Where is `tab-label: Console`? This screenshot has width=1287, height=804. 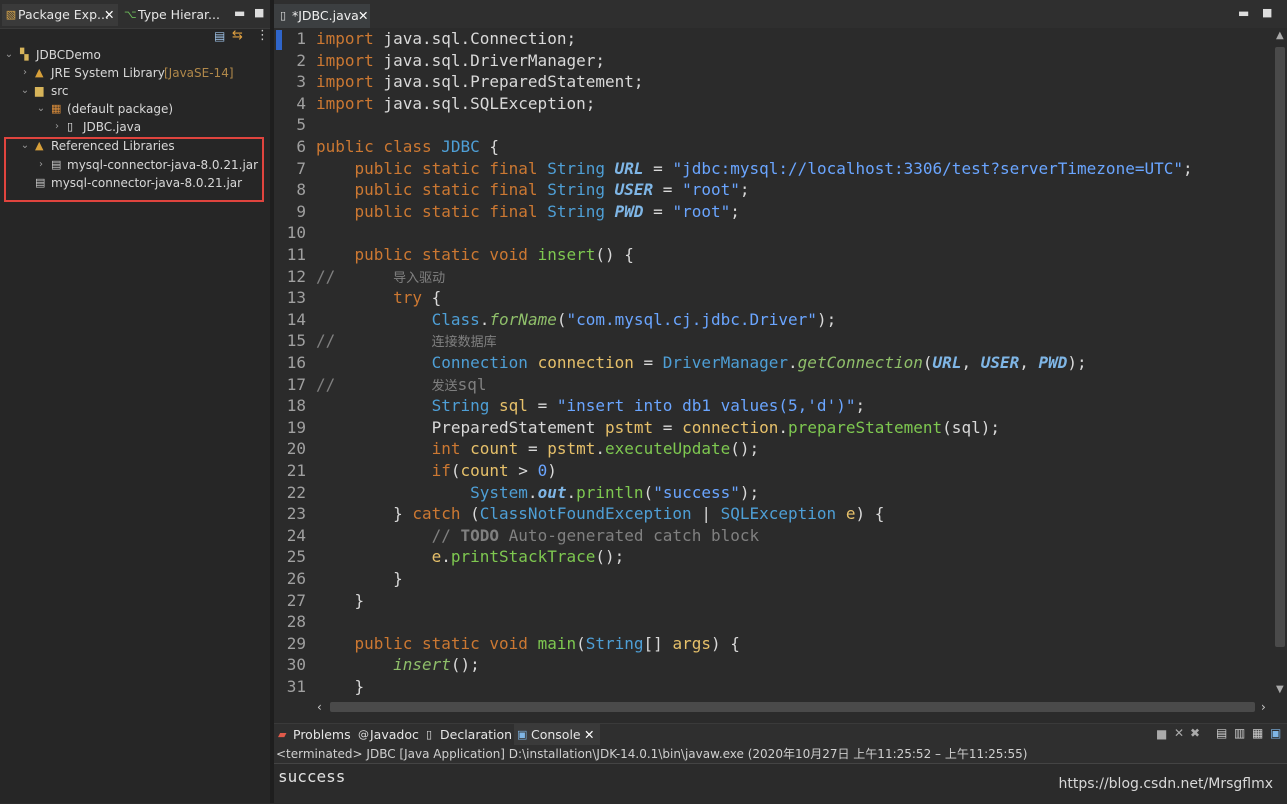
tab-label: Console is located at coordinates (556, 734).